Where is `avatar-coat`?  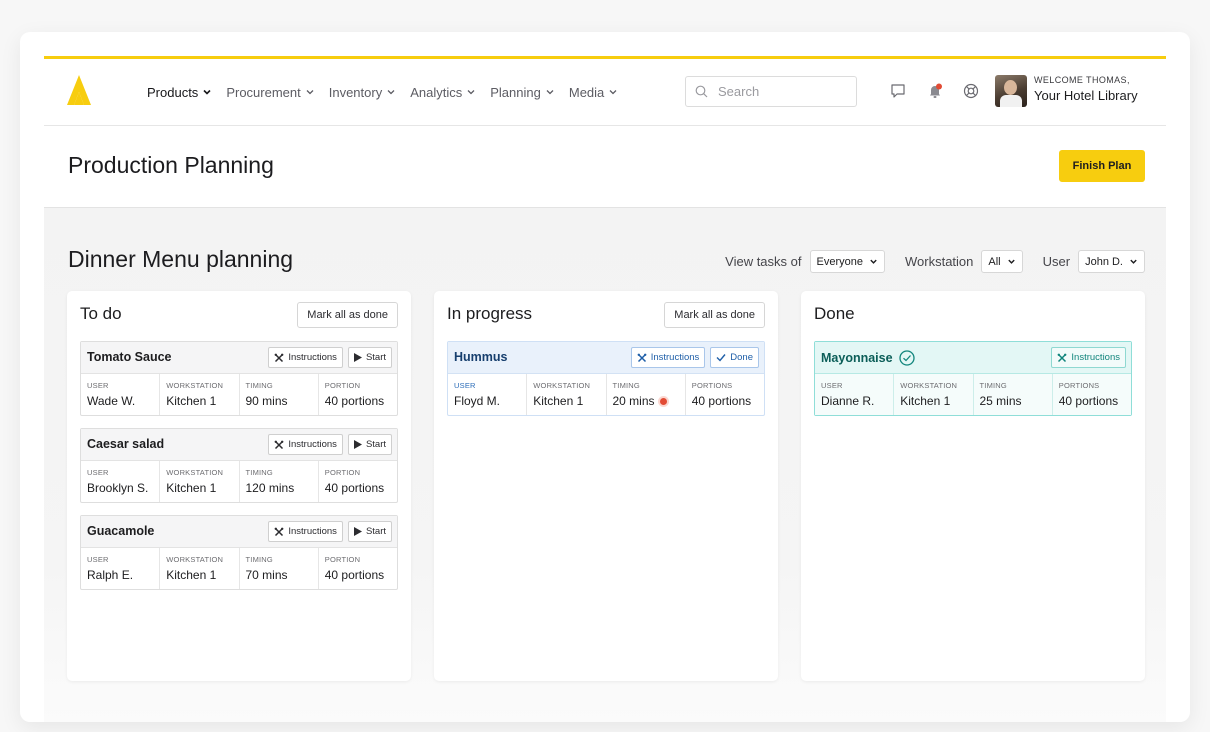 avatar-coat is located at coordinates (1011, 101).